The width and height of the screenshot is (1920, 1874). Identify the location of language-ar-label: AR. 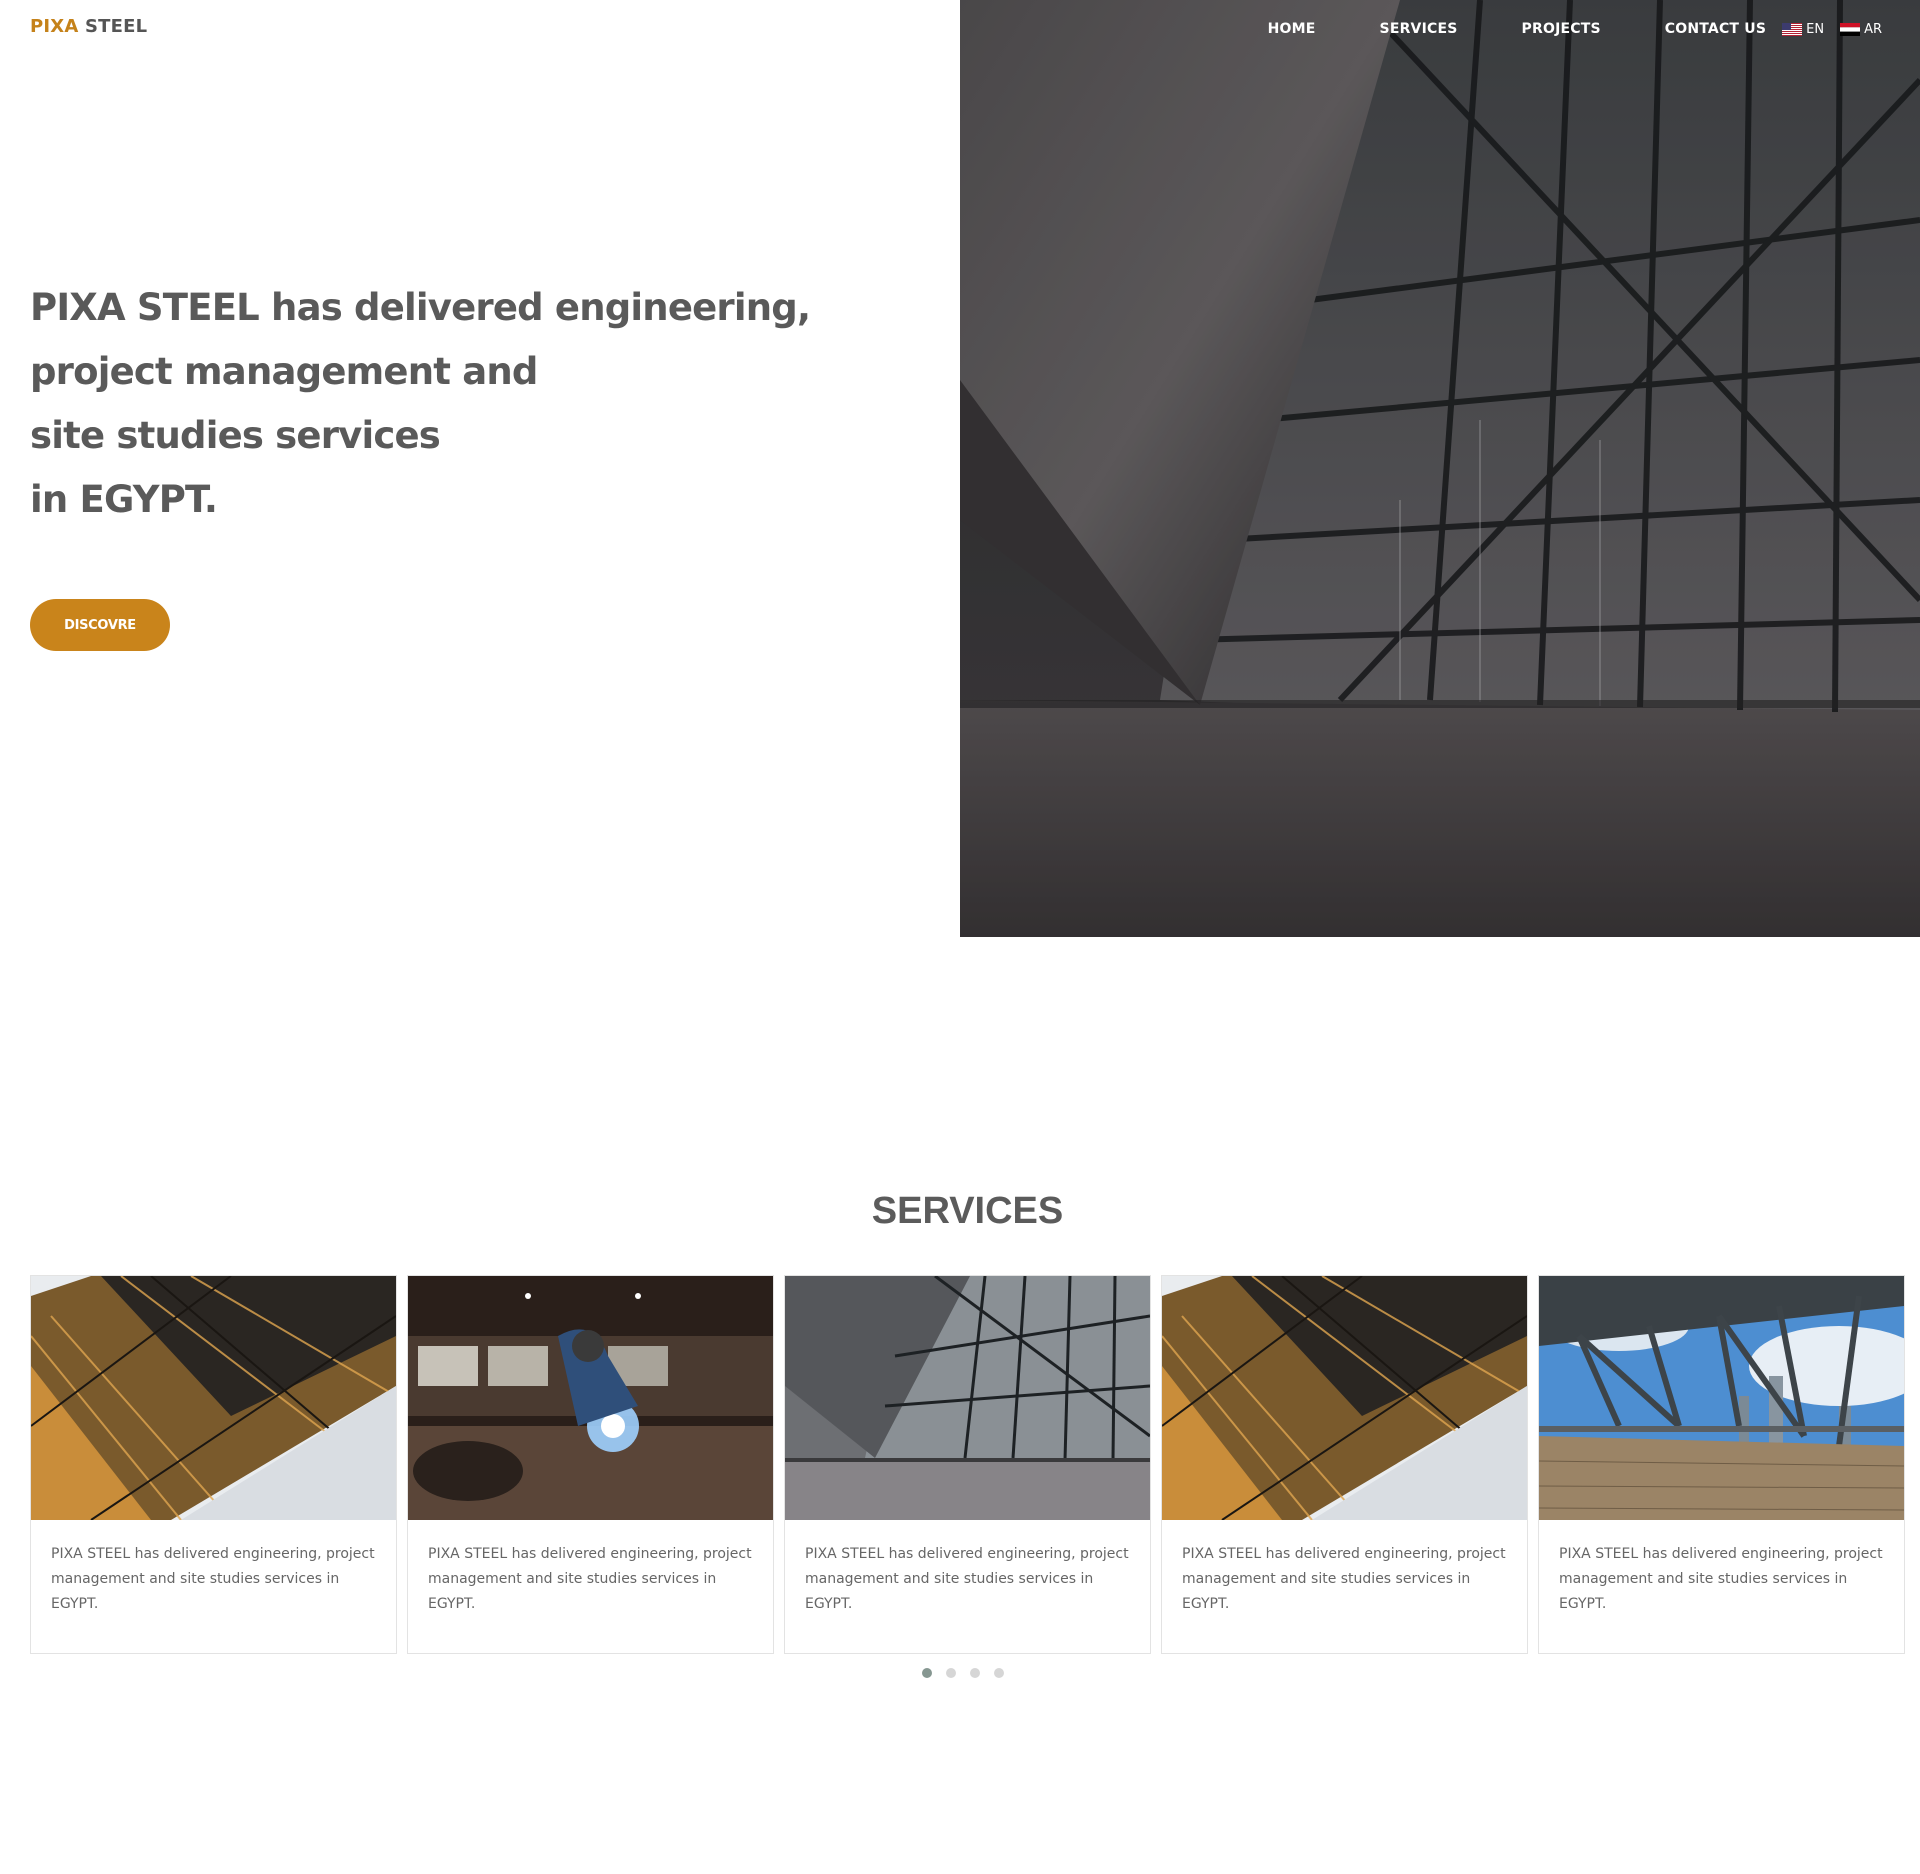
(1873, 29).